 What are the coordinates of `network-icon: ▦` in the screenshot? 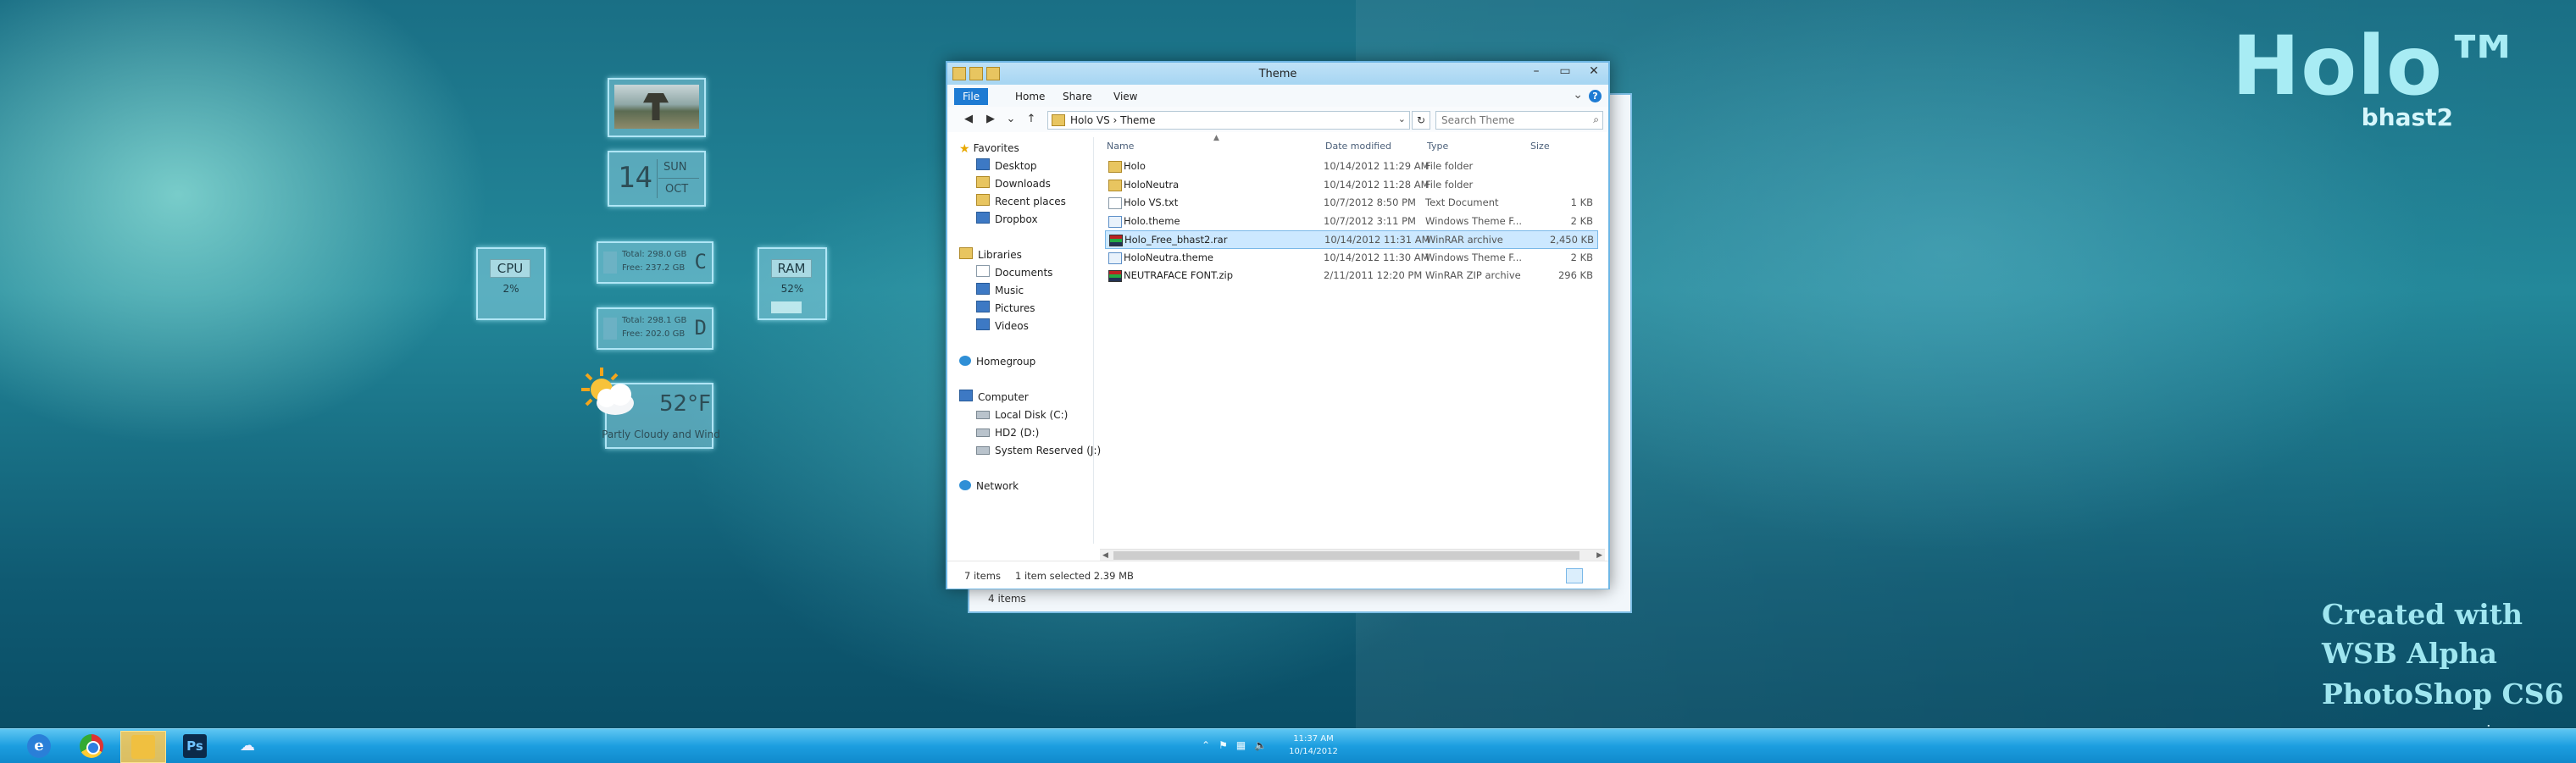 It's located at (1241, 745).